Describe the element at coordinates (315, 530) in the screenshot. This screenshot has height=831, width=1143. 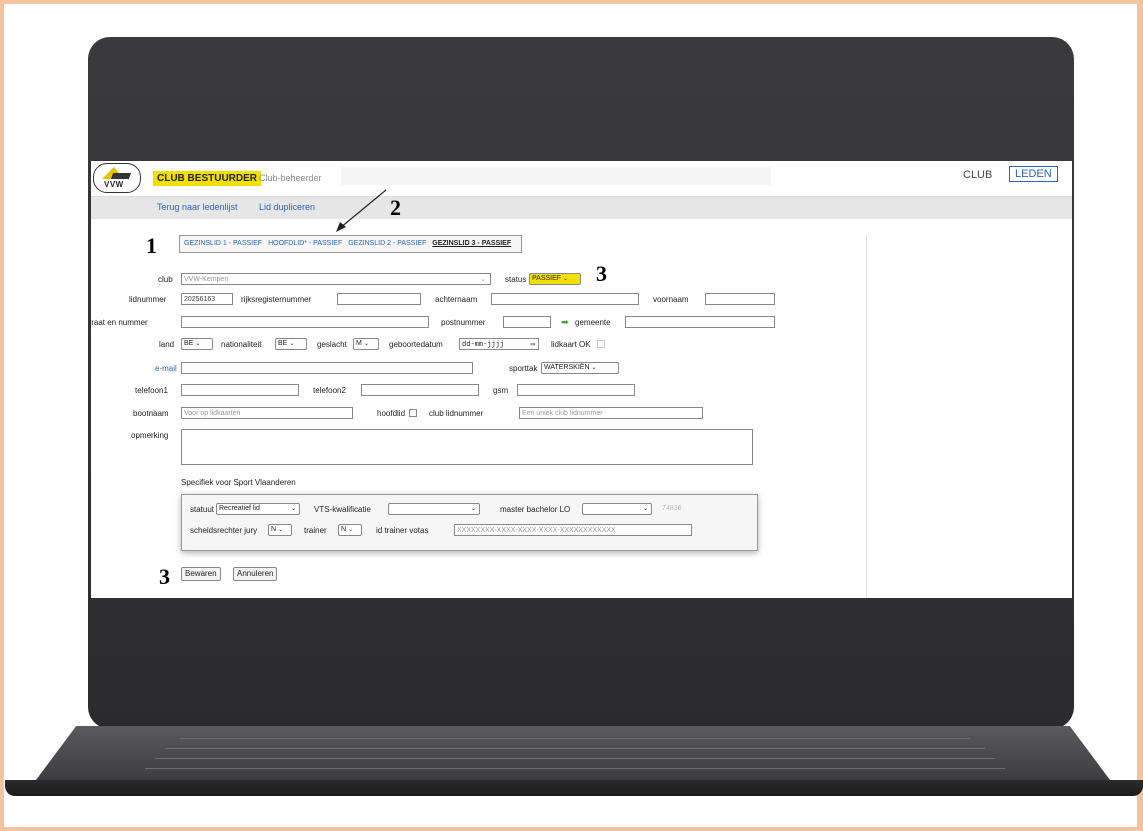
I see `trainer-label: trainer` at that location.